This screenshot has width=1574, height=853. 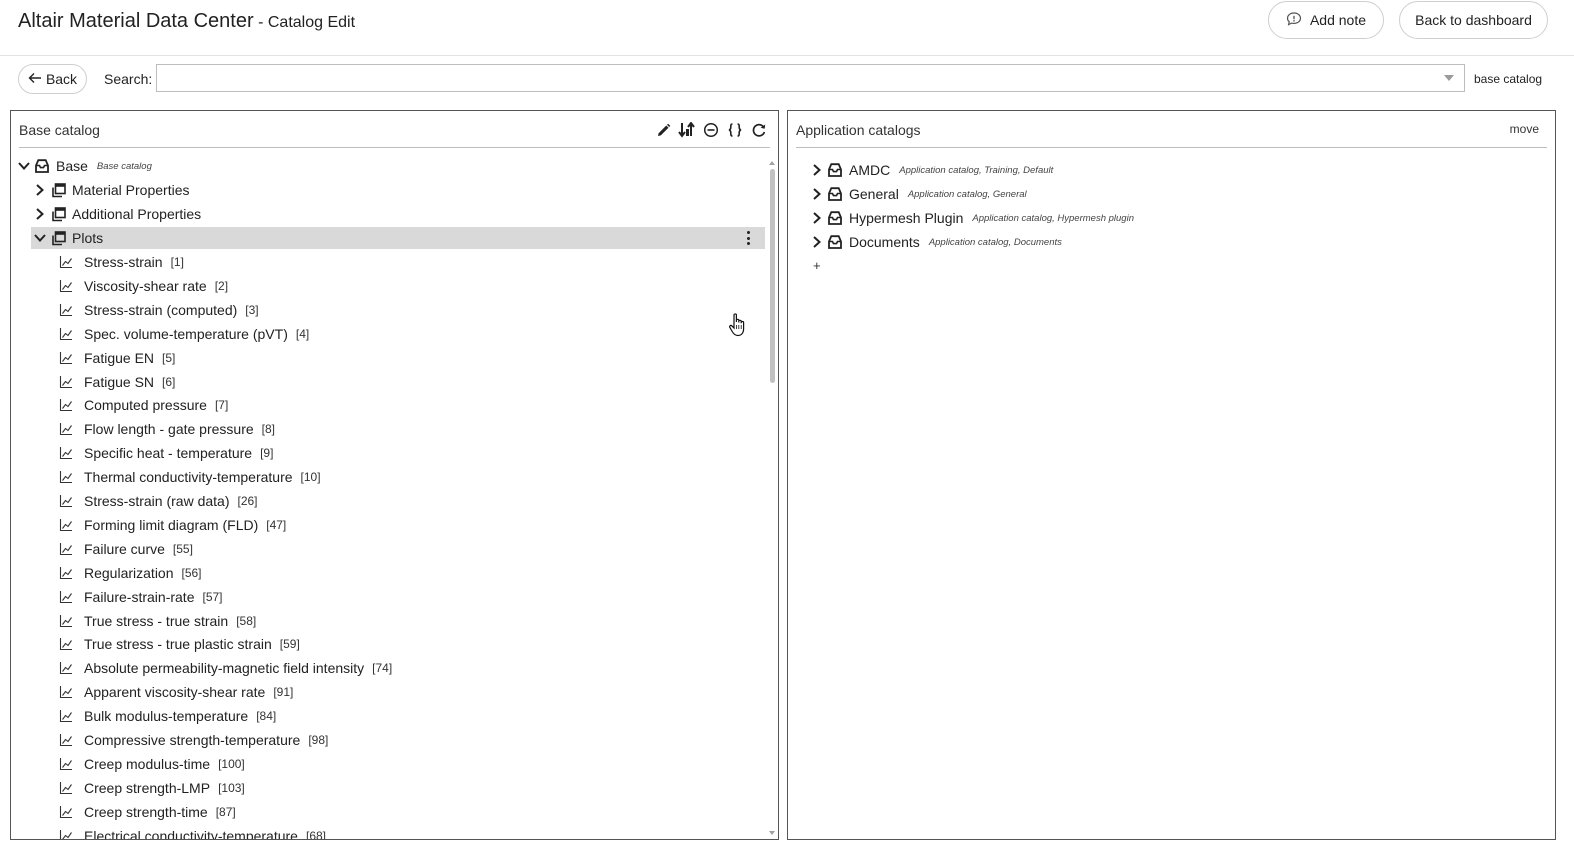 What do you see at coordinates (759, 130) in the screenshot?
I see `refresh-icon` at bounding box center [759, 130].